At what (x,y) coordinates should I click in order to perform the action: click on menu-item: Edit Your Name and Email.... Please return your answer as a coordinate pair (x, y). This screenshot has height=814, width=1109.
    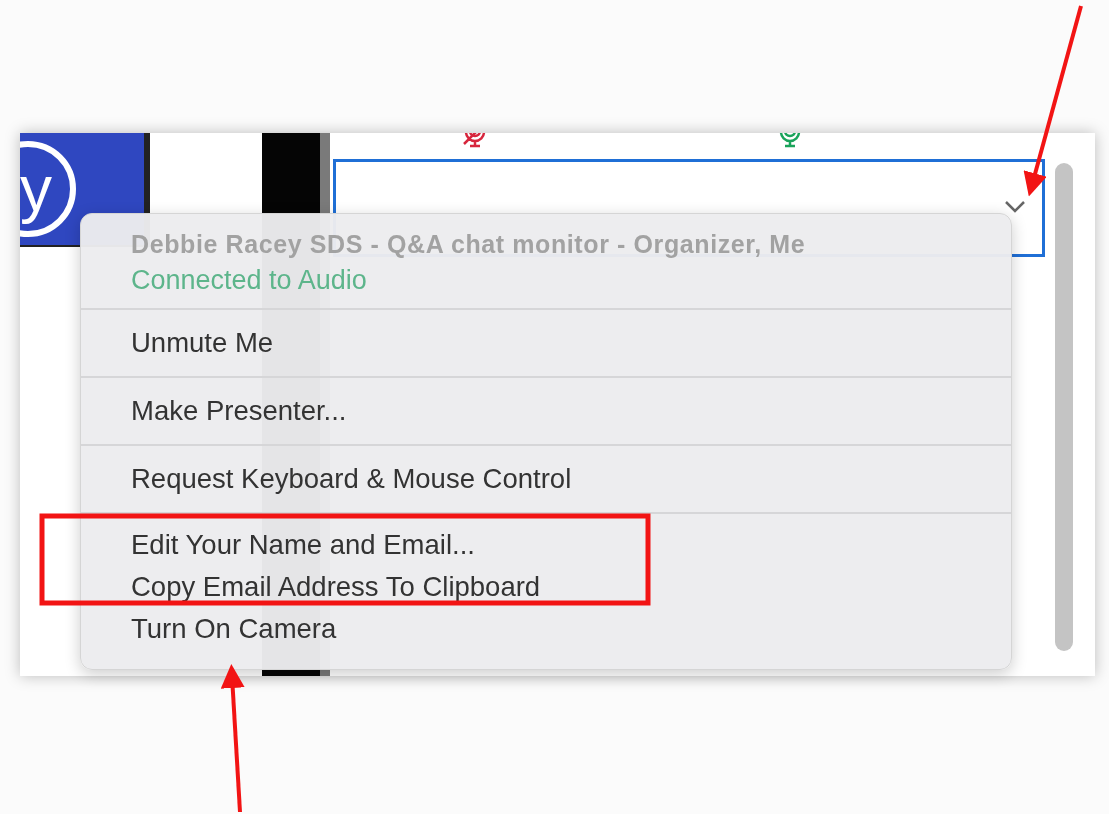
    Looking at the image, I should click on (546, 545).